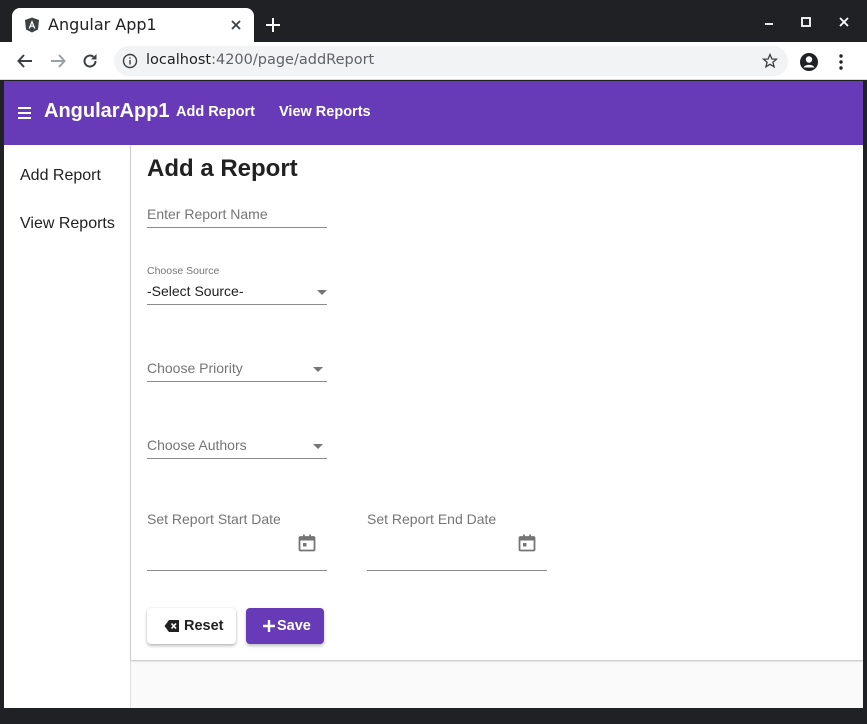  Describe the element at coordinates (195, 368) in the screenshot. I see `priority-placeholder: Choose Priority` at that location.